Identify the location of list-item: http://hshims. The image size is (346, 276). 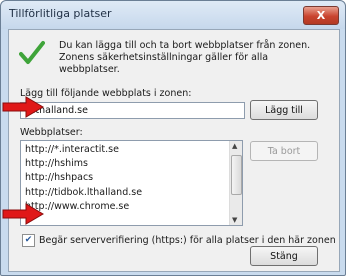
(83, 164).